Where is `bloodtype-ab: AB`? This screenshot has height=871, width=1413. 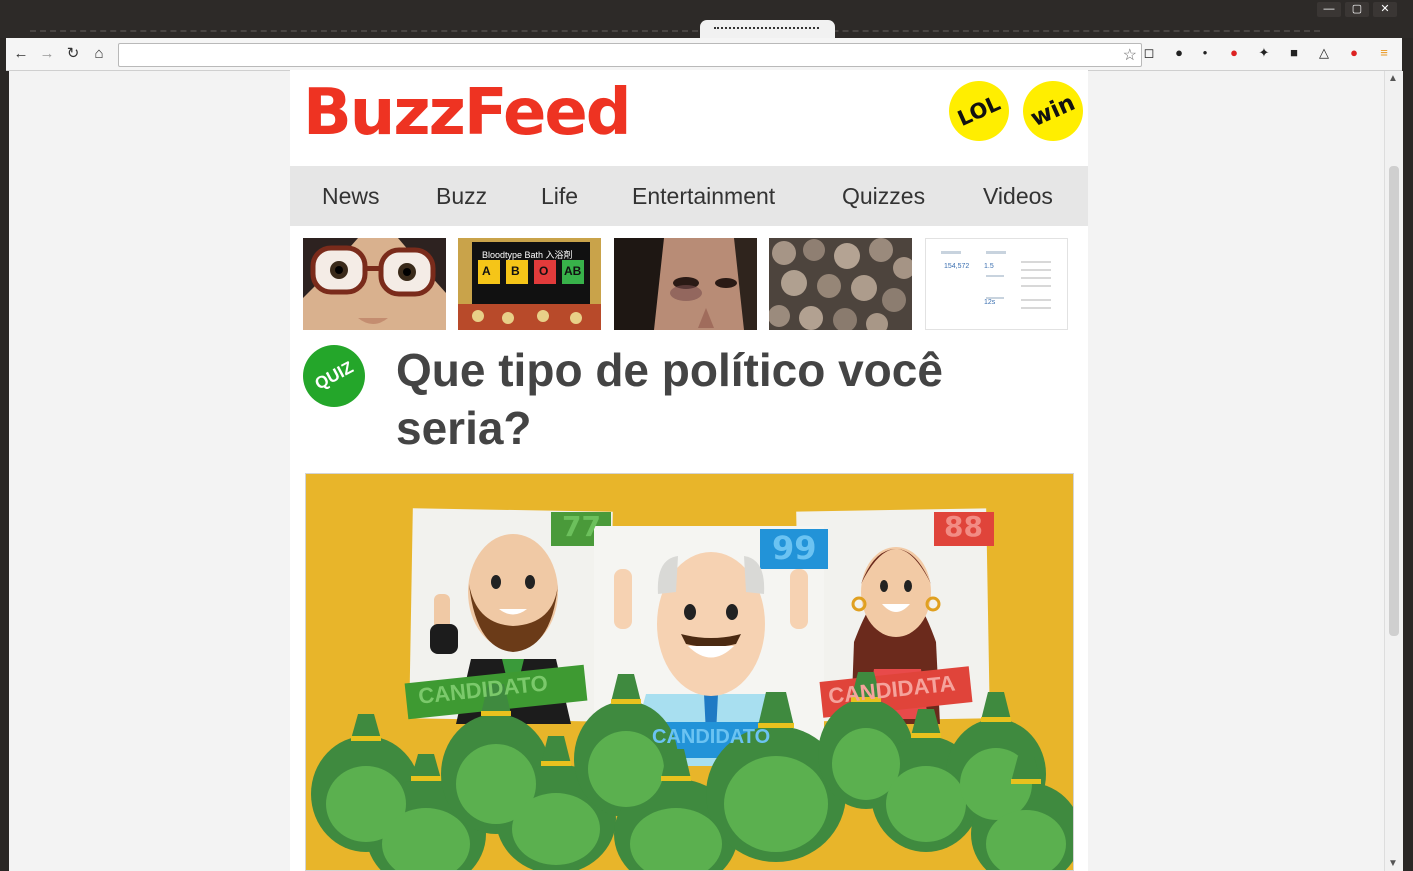
bloodtype-ab: AB is located at coordinates (573, 271).